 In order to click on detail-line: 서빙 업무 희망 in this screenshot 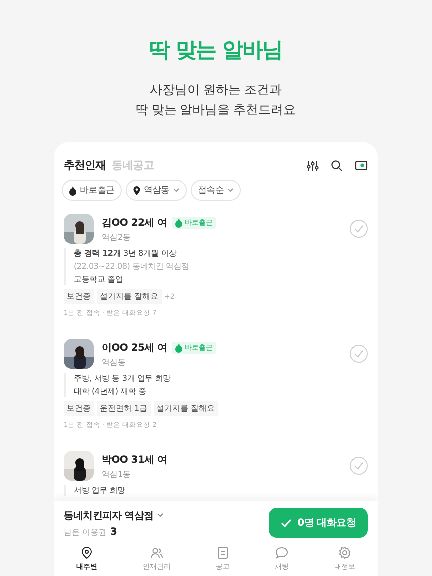, I will do `click(100, 490)`.